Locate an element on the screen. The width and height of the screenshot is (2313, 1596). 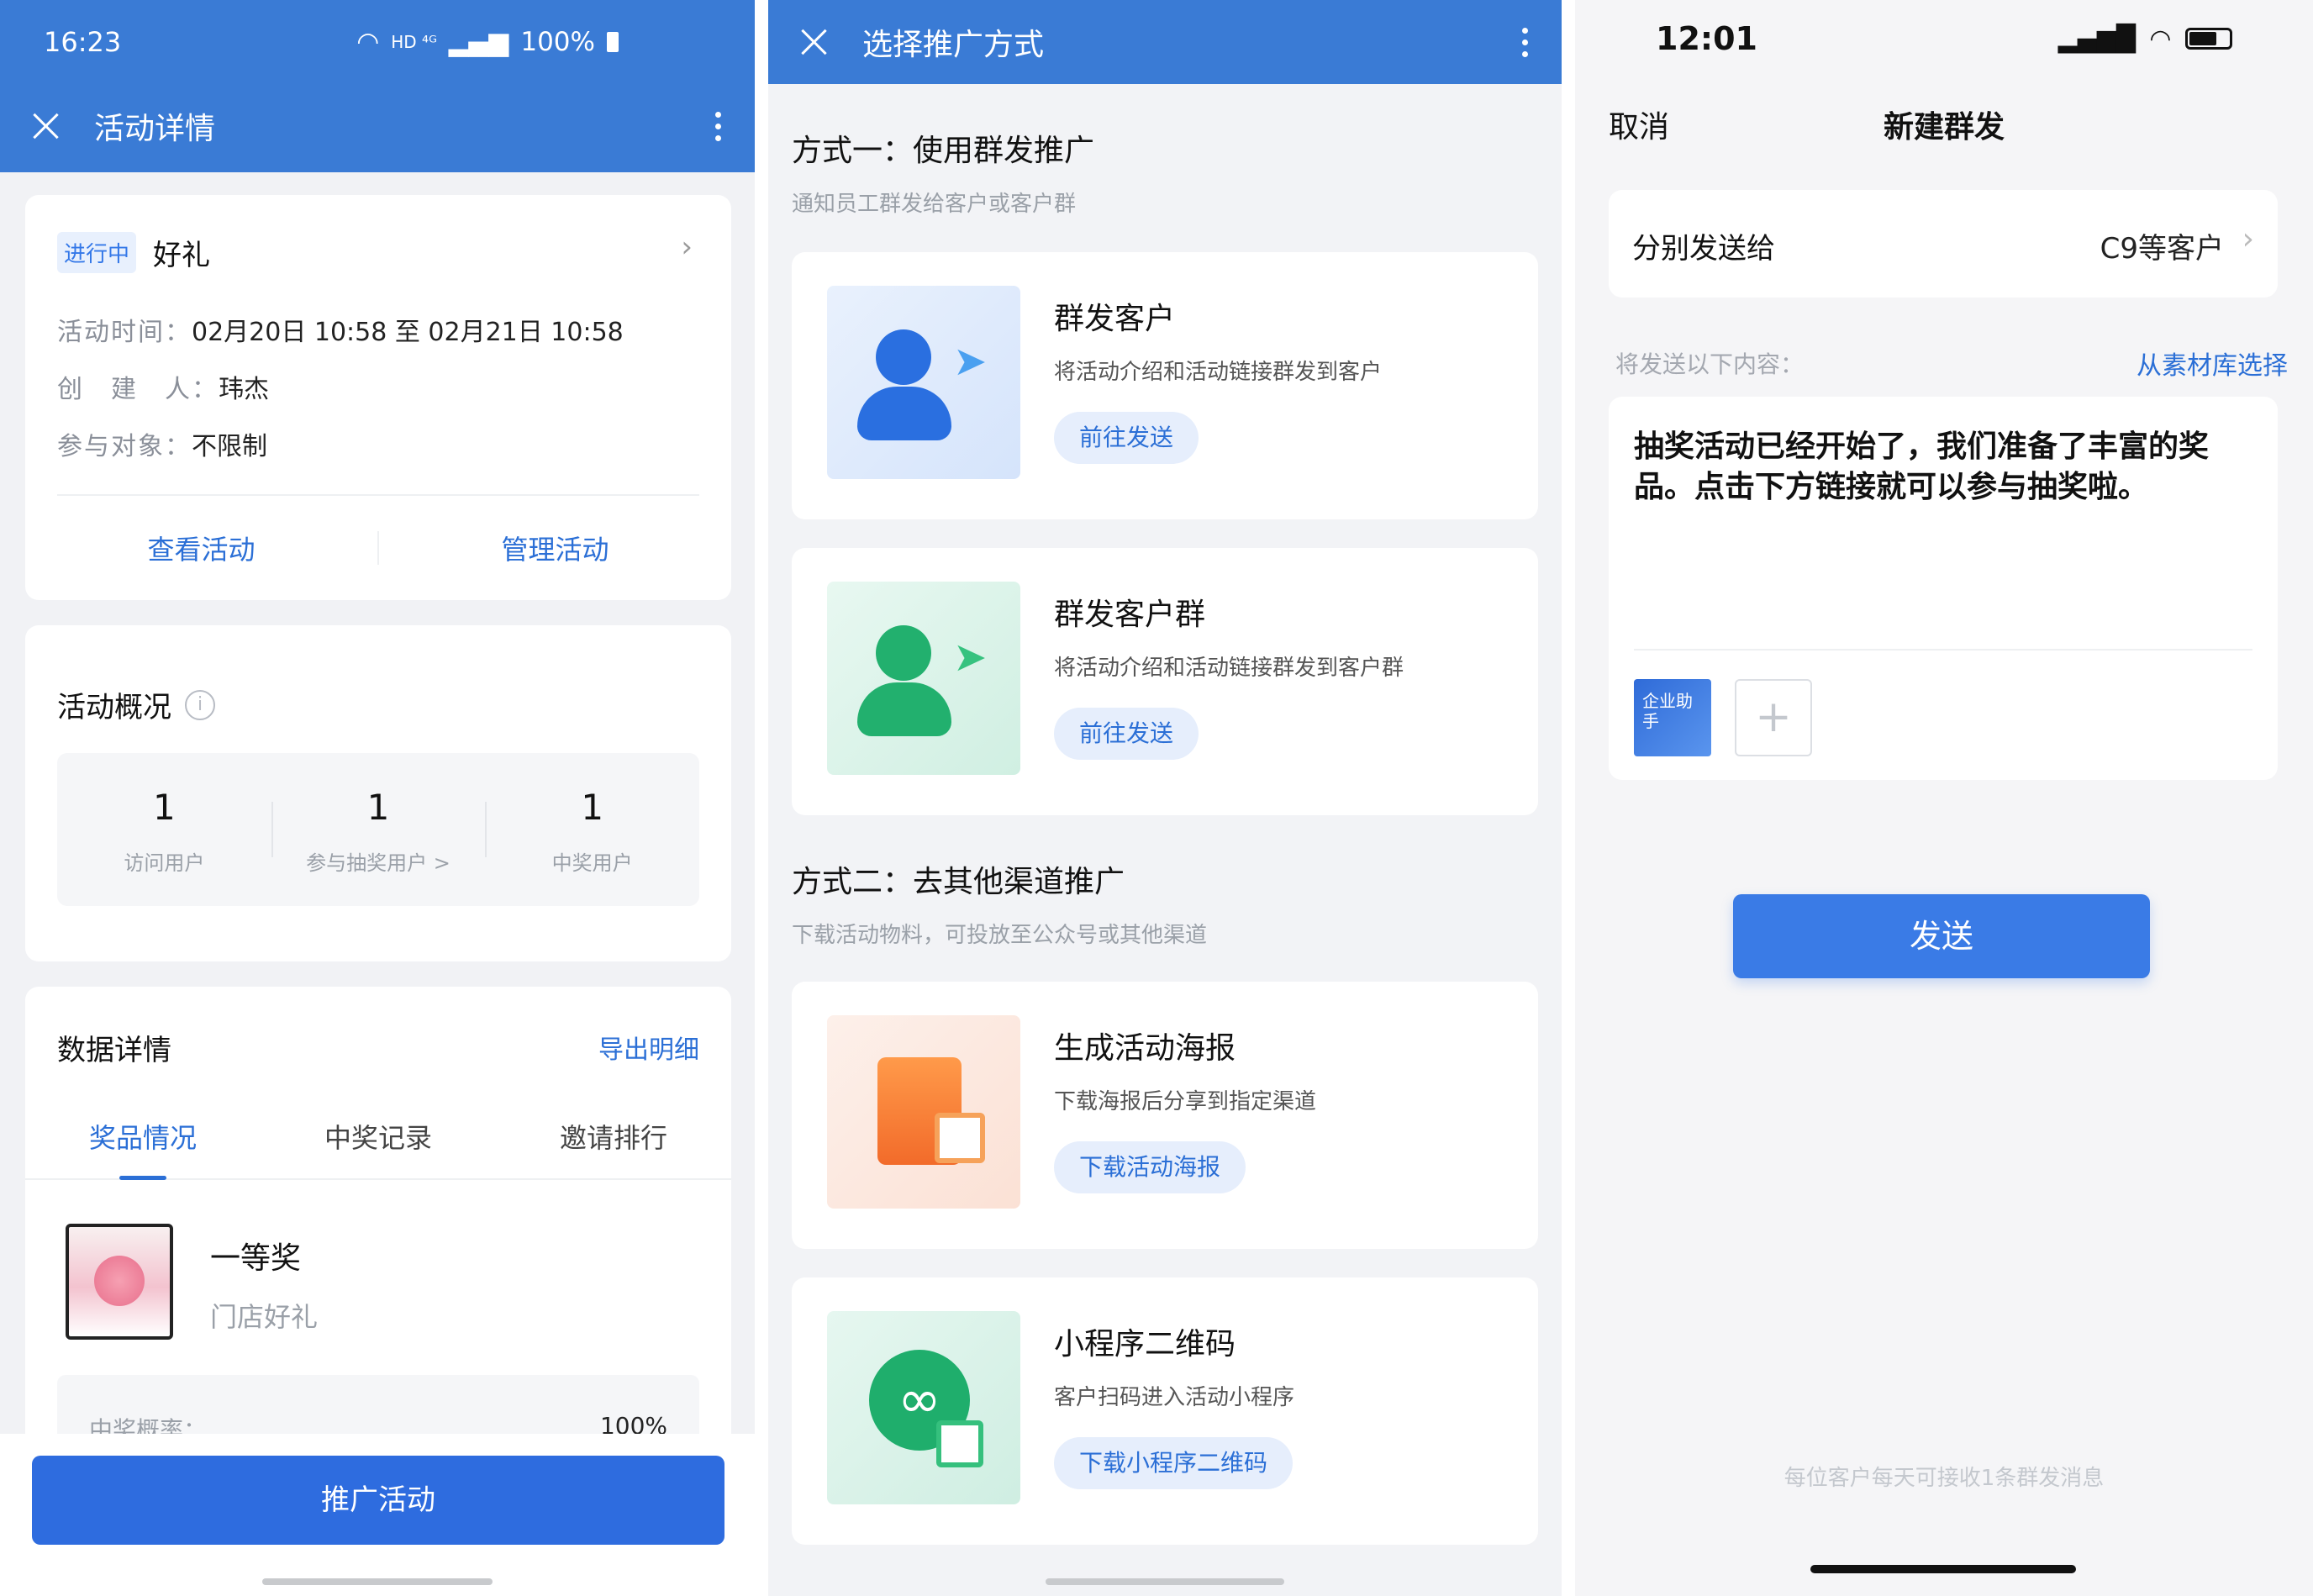
target-value: 不限制 is located at coordinates (229, 446).